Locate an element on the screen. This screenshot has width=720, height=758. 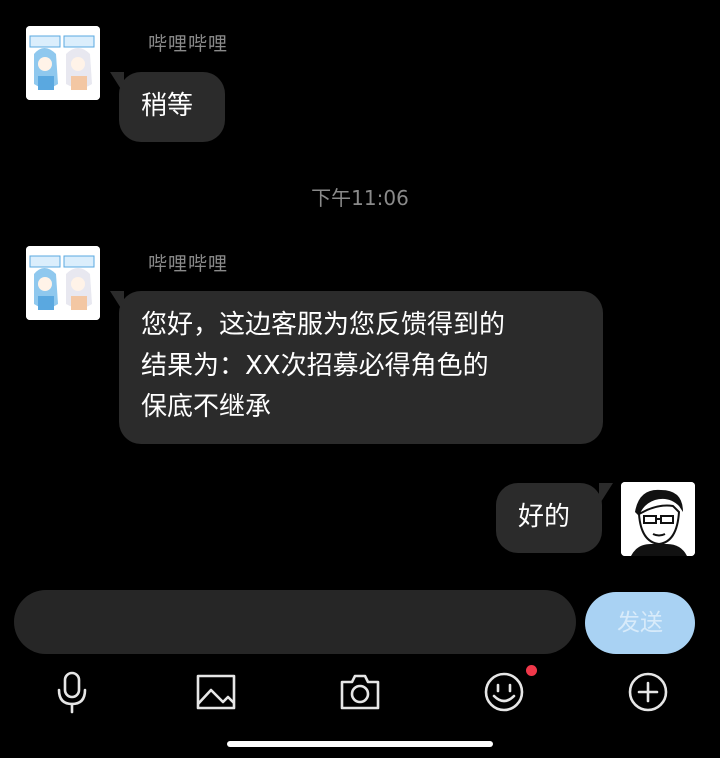
emoji-icon is located at coordinates (504, 692).